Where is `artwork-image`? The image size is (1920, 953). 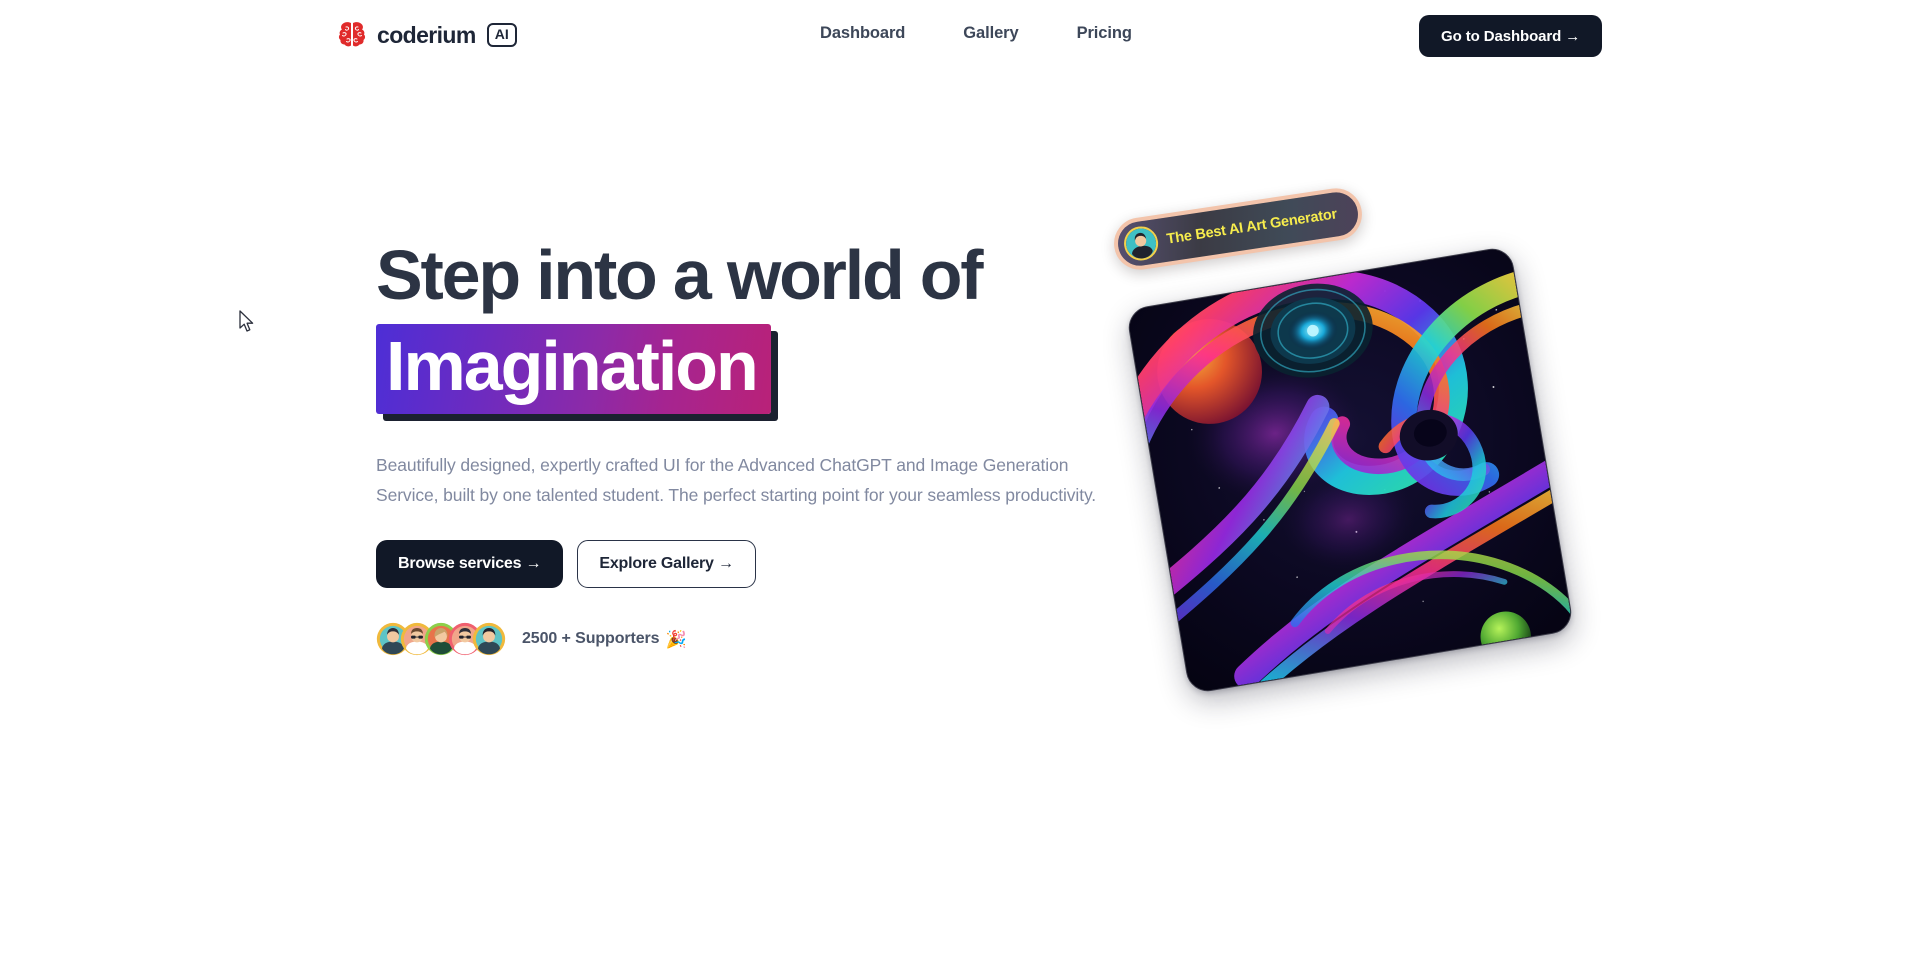
artwork-image is located at coordinates (1350, 470).